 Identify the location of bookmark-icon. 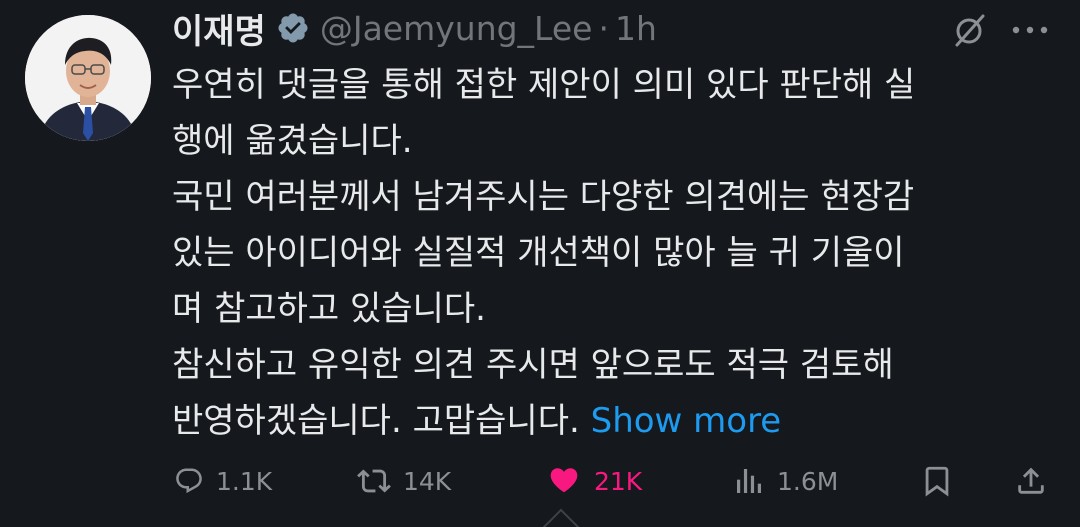
(937, 481).